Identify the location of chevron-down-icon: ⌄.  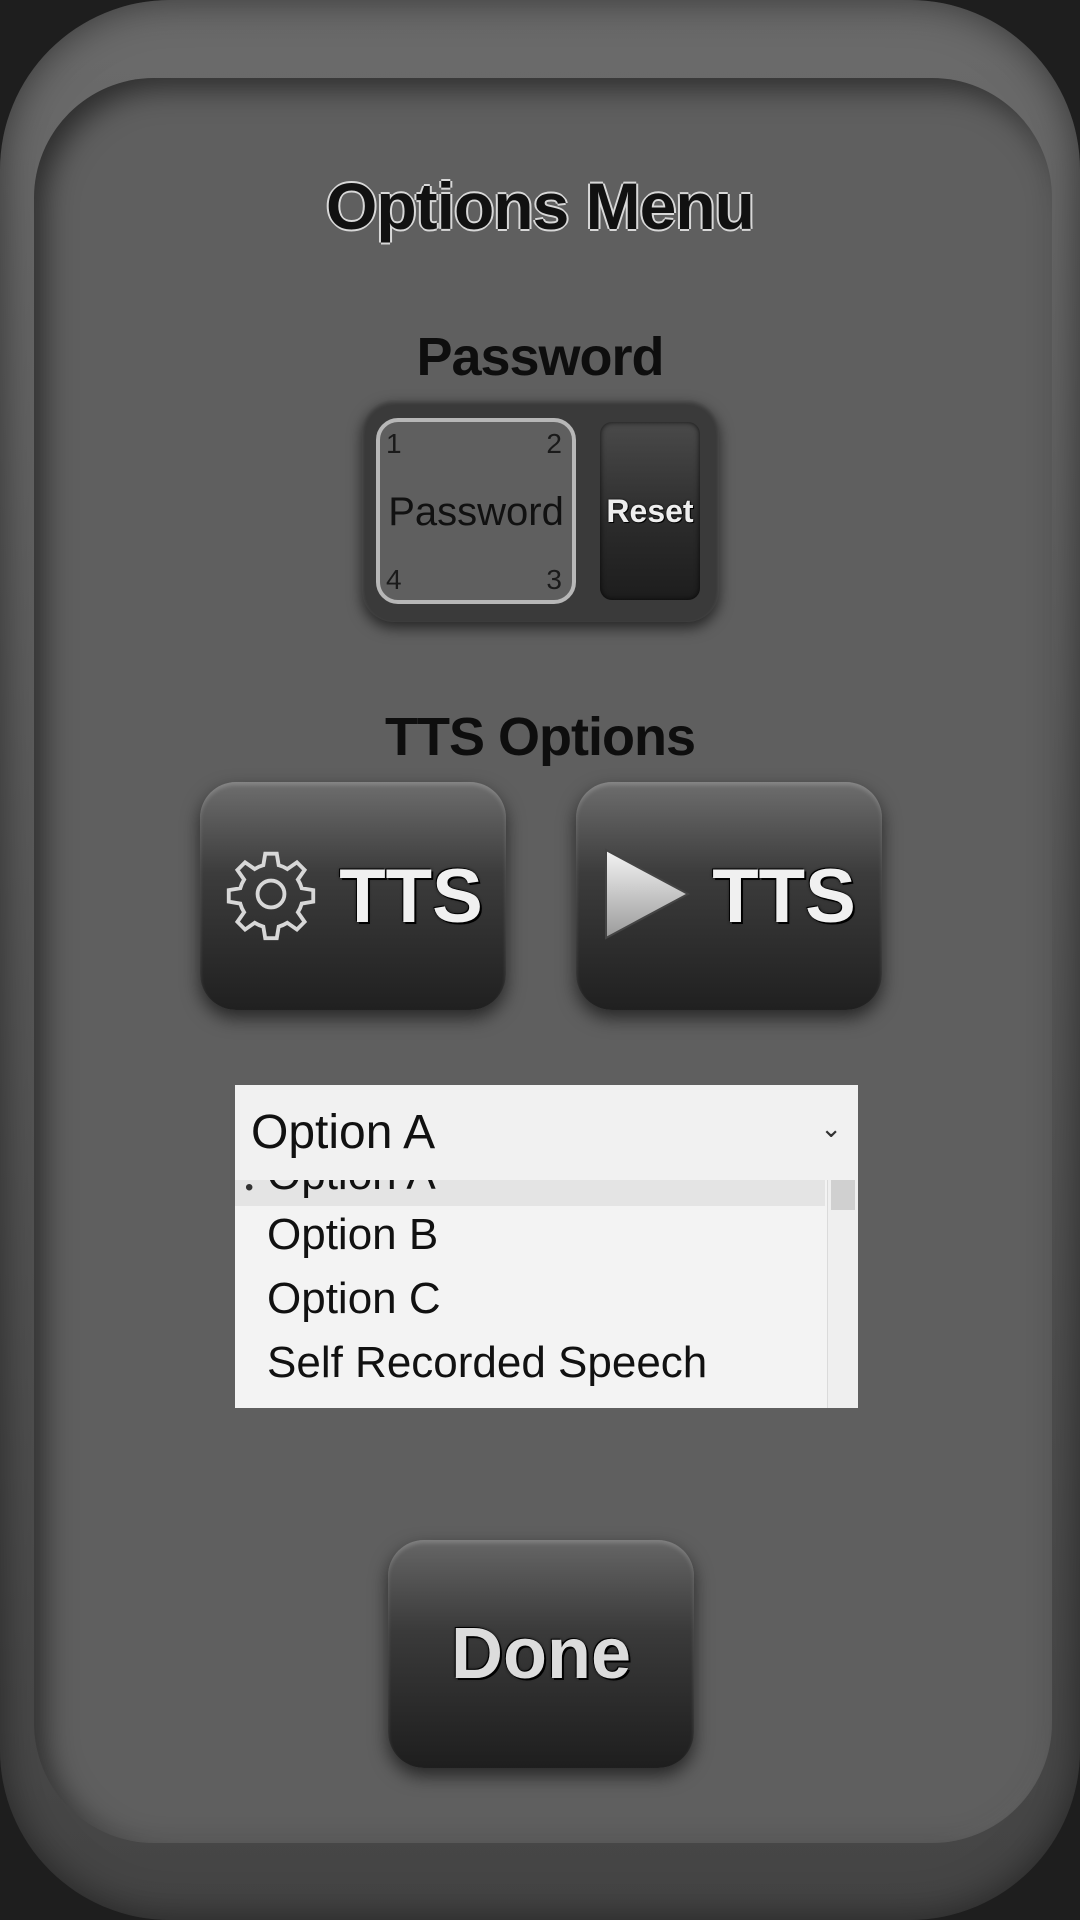
(831, 1128).